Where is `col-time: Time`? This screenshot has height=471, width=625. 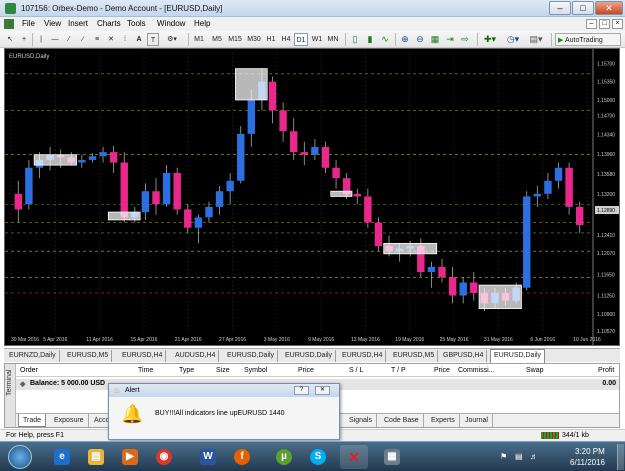 col-time: Time is located at coordinates (145, 370).